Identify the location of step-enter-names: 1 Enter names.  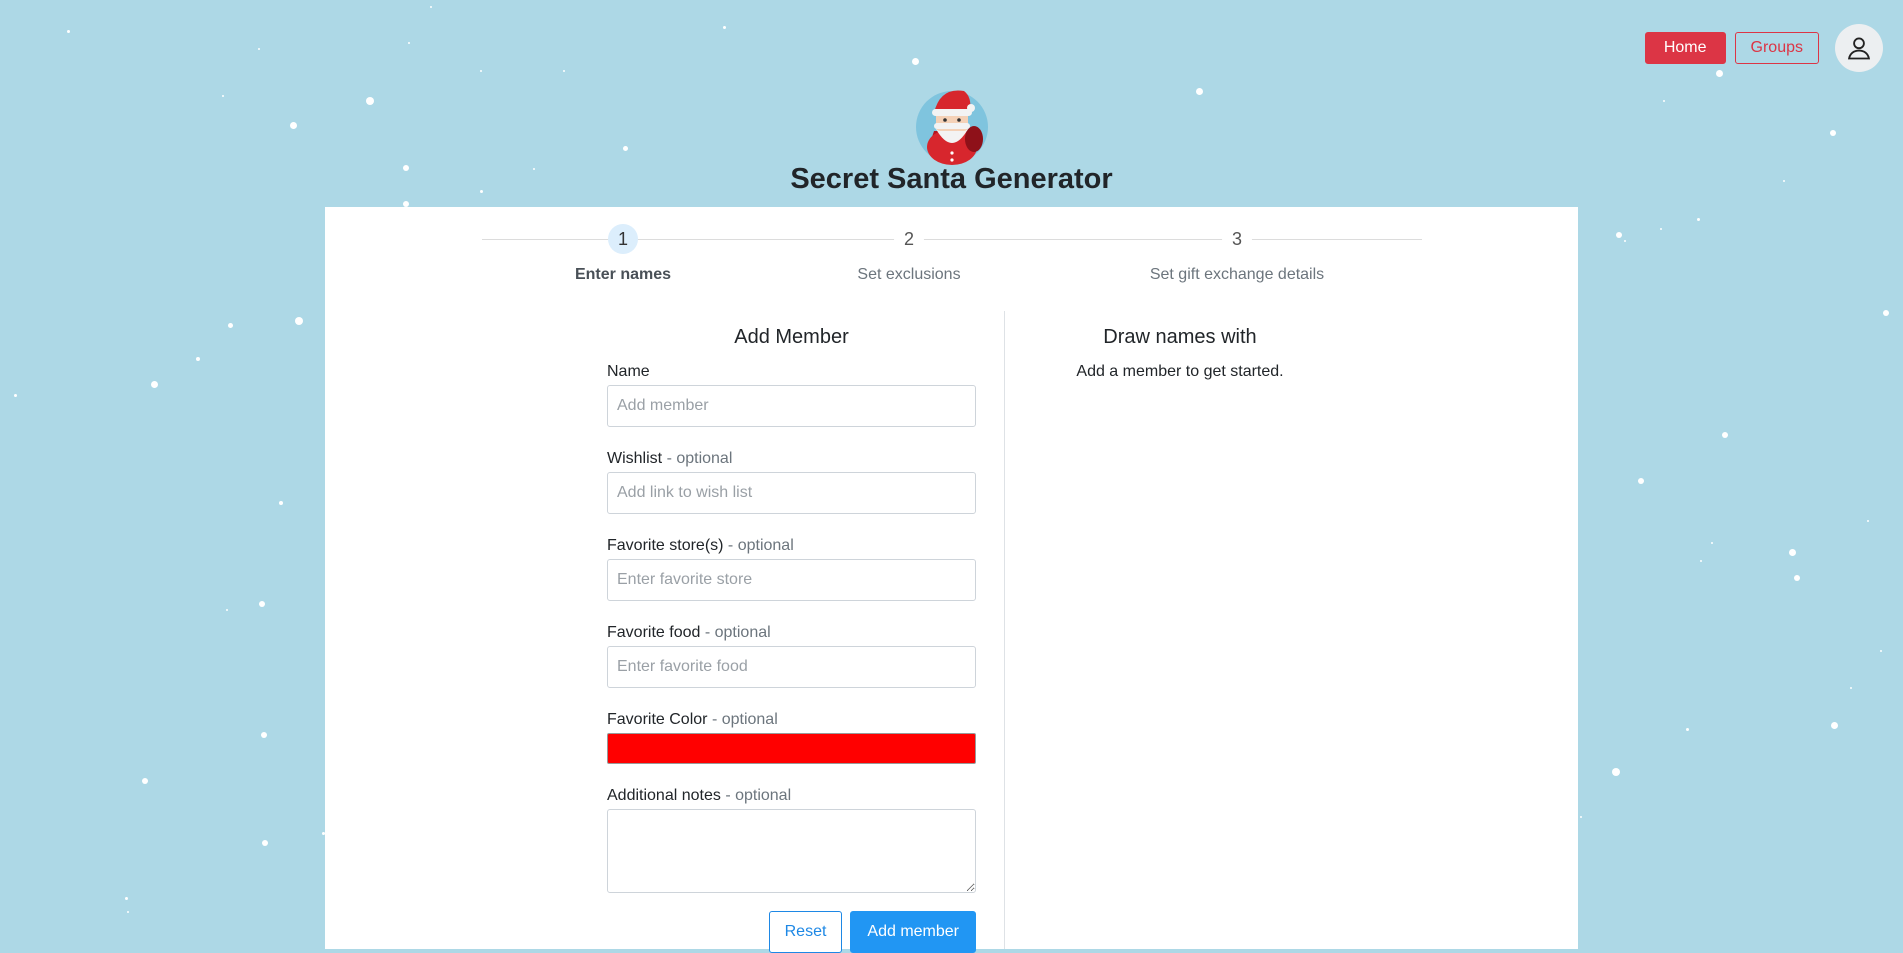
(623, 254).